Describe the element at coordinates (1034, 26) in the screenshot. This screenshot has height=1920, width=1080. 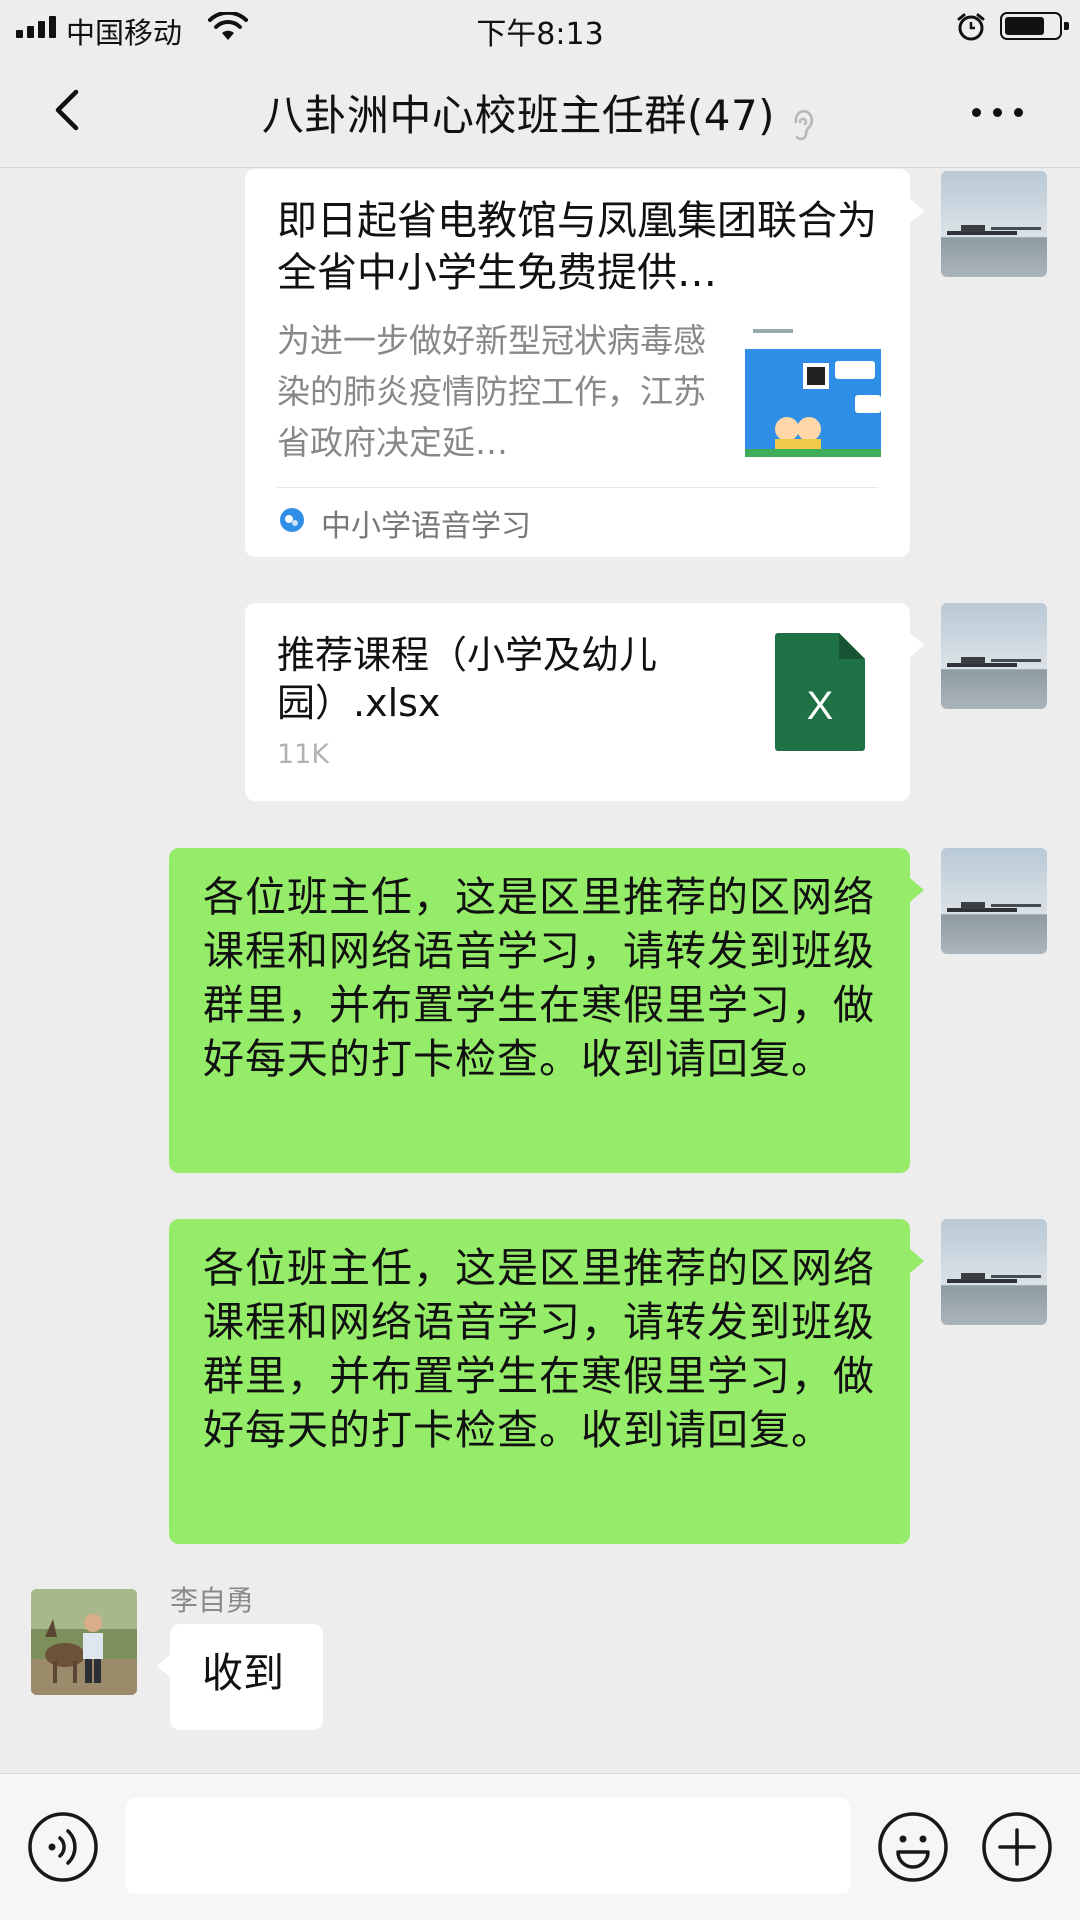
I see `battery-icon` at that location.